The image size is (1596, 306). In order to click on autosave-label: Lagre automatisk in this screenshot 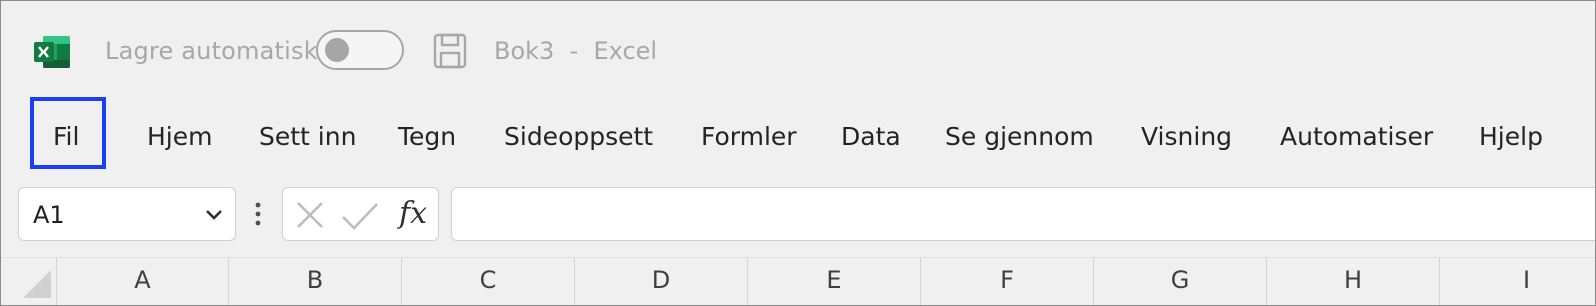, I will do `click(211, 51)`.